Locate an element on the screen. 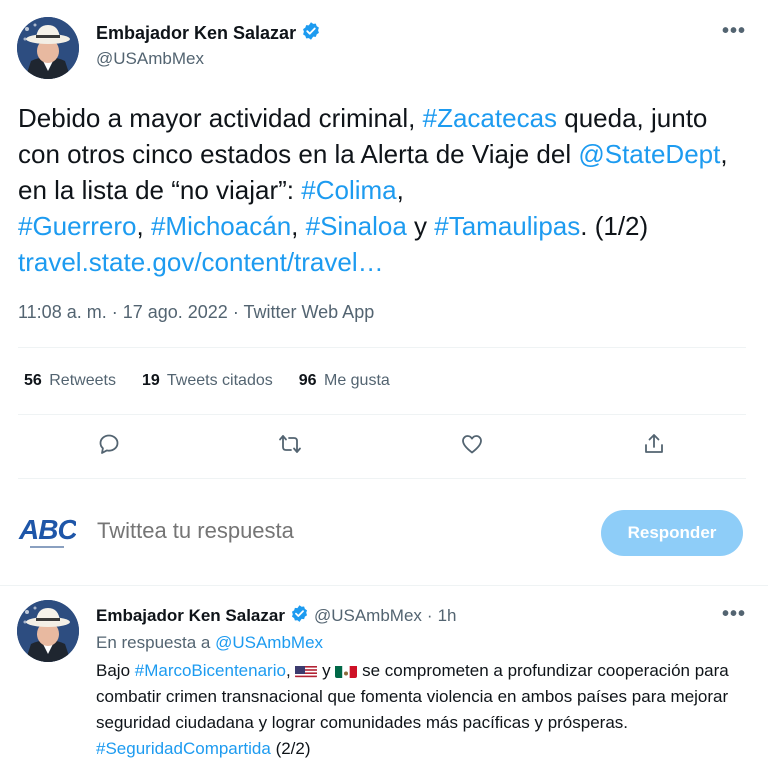 The image size is (768, 775). retweets-stat: 56 Retweets is located at coordinates (70, 381).